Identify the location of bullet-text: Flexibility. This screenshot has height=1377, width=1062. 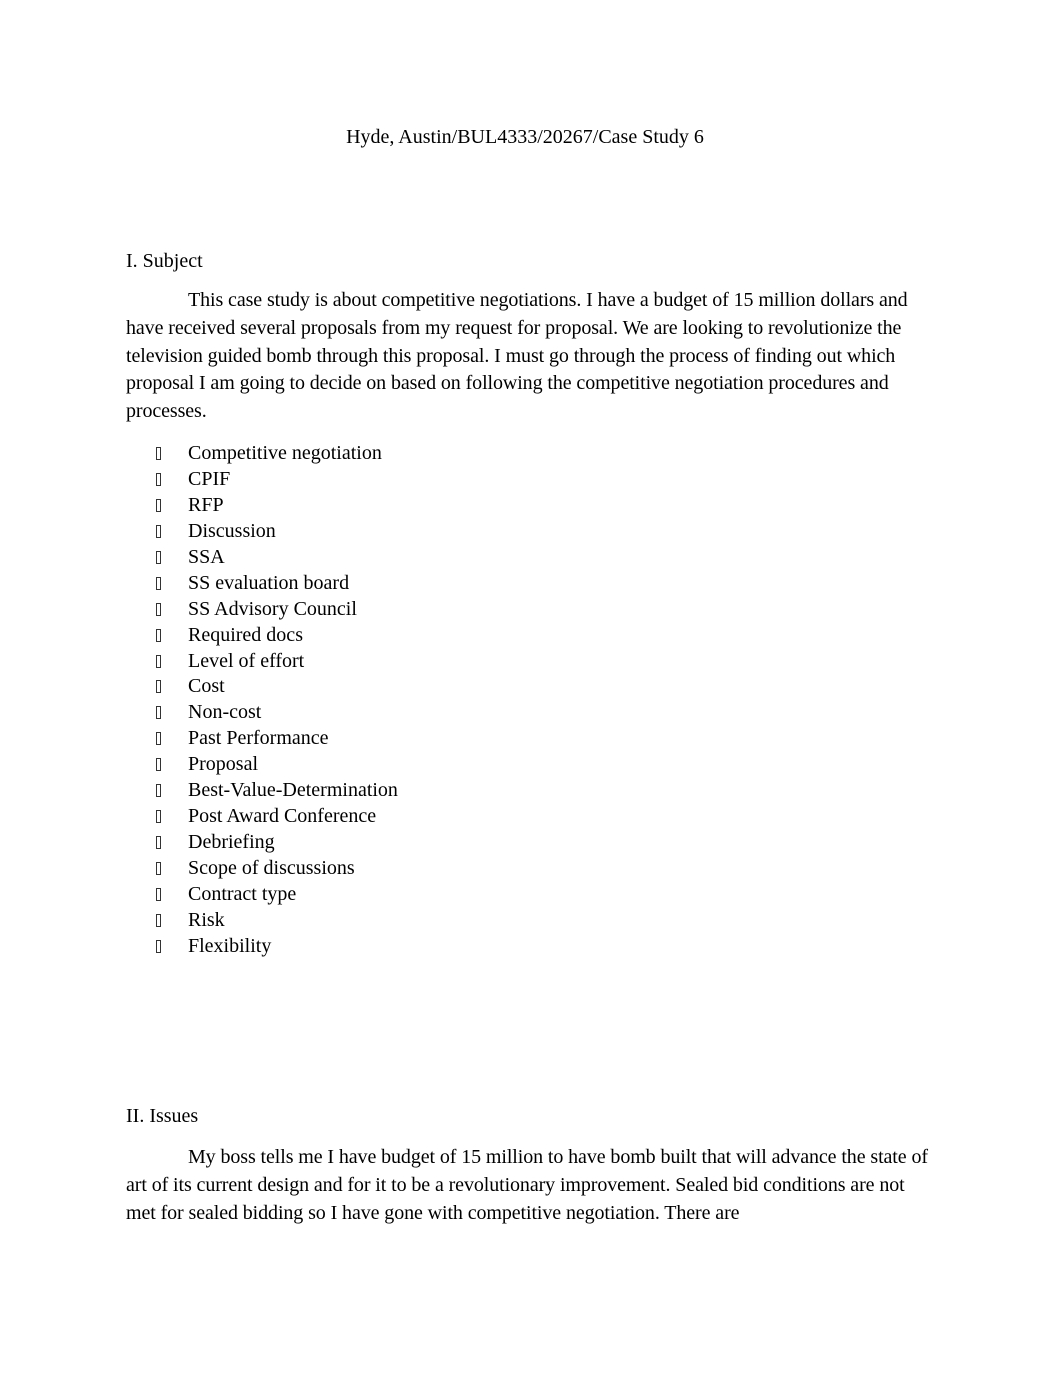
(230, 945).